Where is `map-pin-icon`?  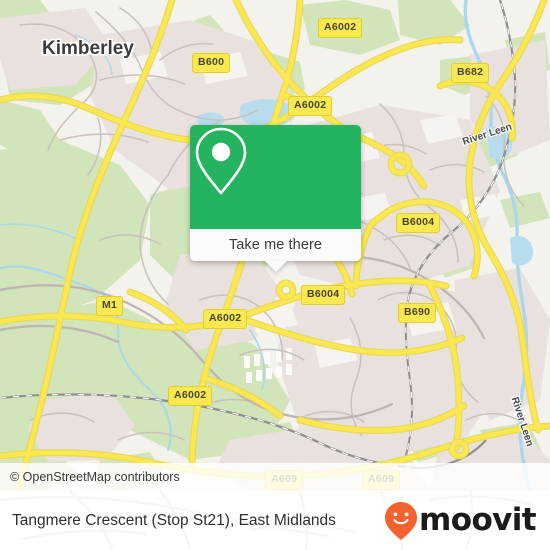
map-pin-icon is located at coordinates (221, 161).